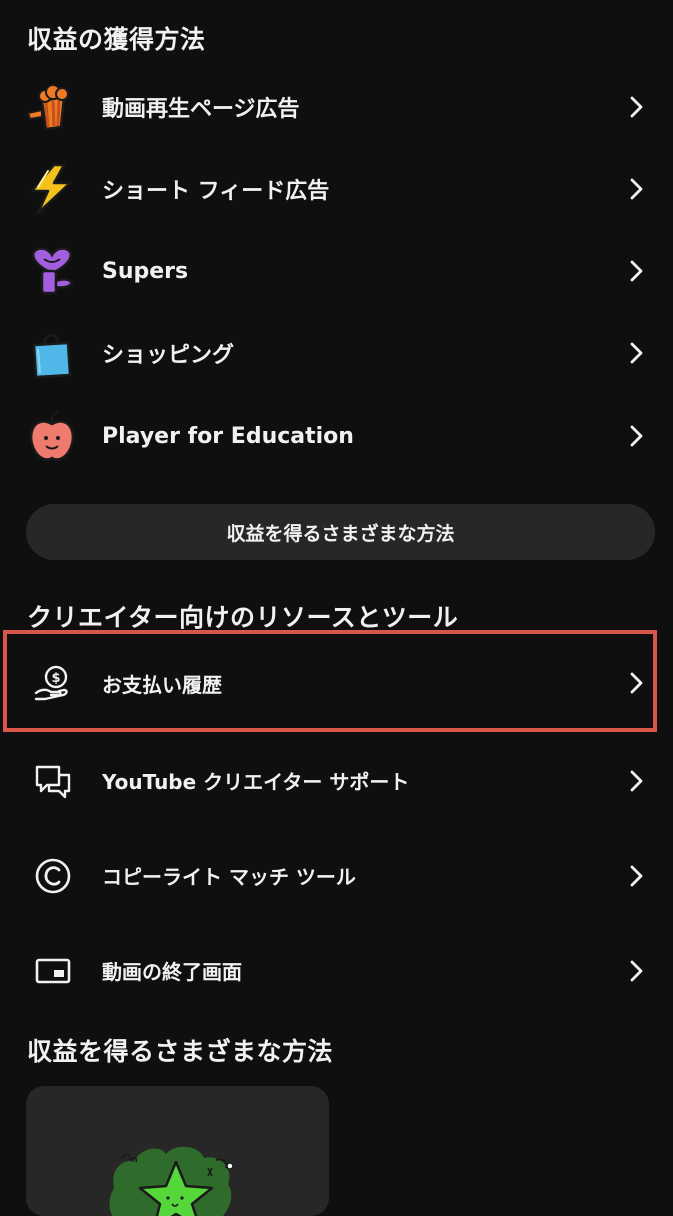  Describe the element at coordinates (336, 189) in the screenshot. I see `monetization-item-shorts-feed-ads: ショート フィード広告` at that location.